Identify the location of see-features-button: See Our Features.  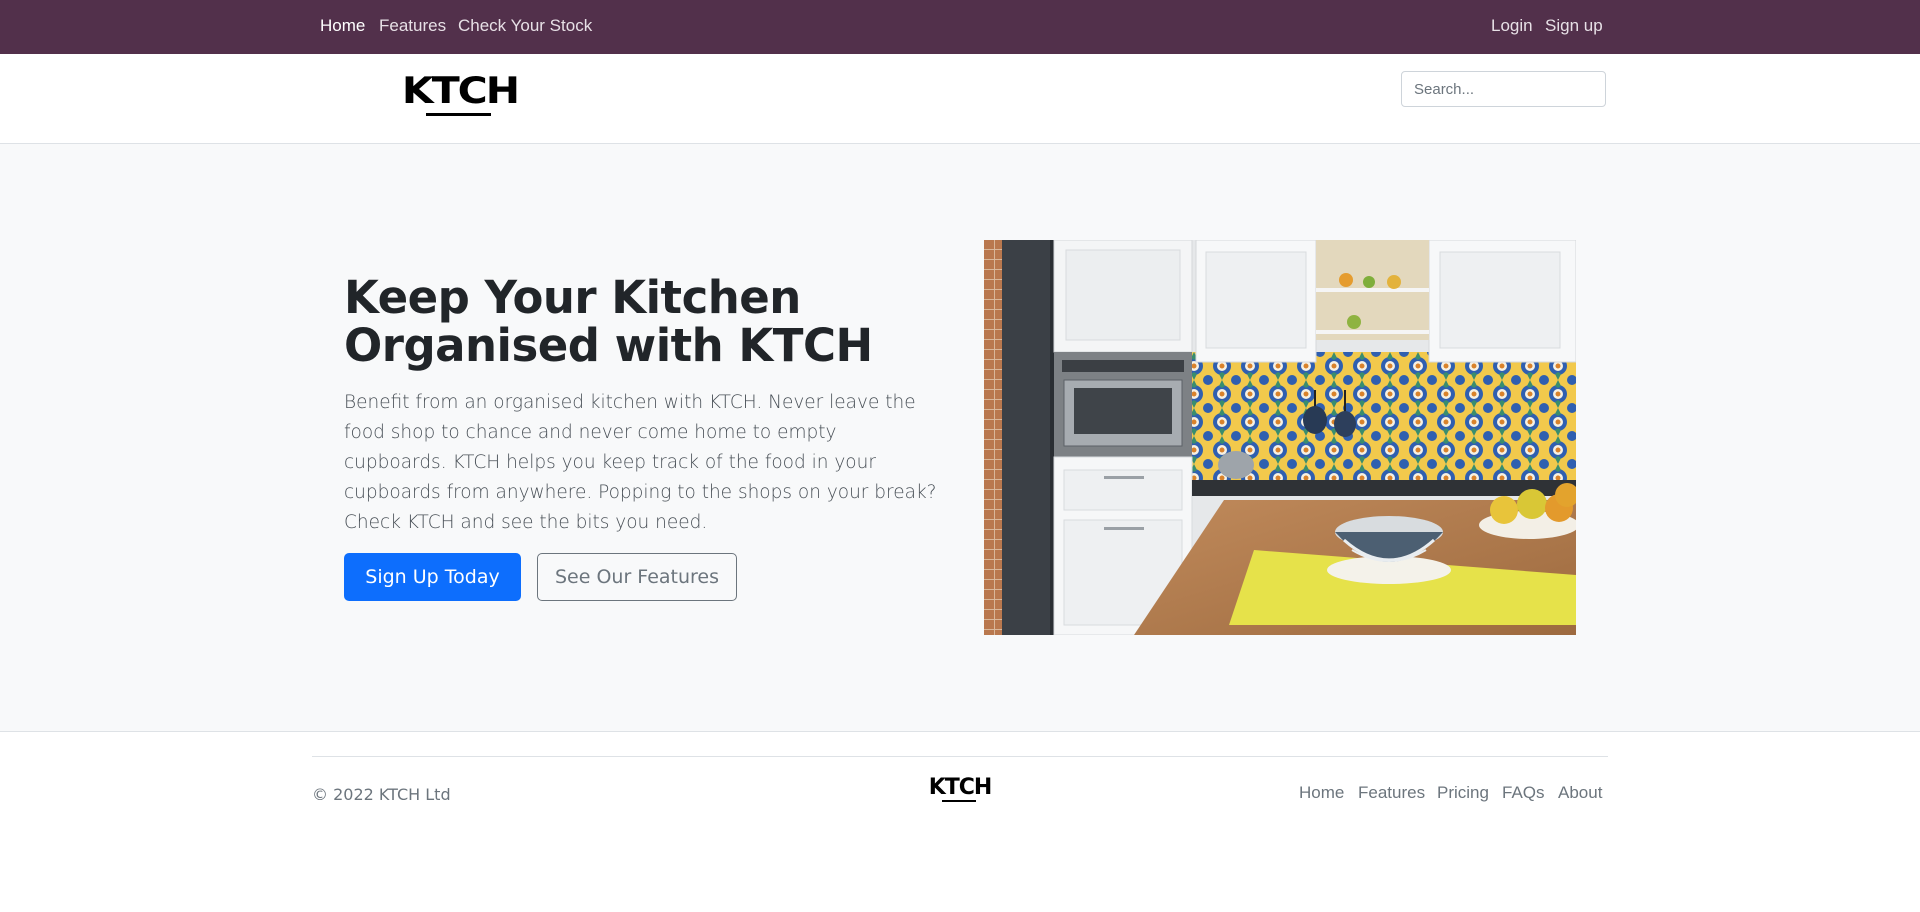
(637, 577).